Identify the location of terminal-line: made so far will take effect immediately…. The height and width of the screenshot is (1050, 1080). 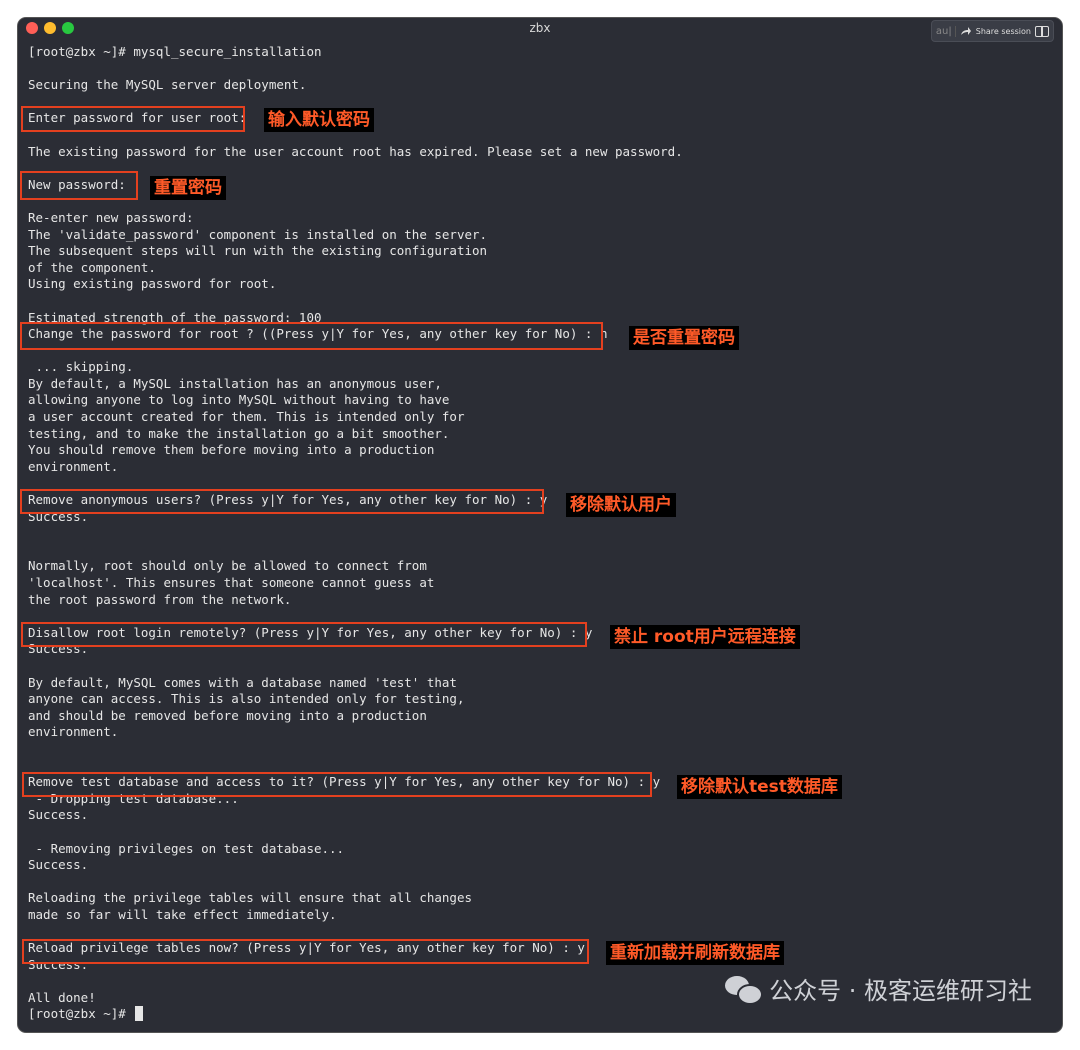
(355, 915).